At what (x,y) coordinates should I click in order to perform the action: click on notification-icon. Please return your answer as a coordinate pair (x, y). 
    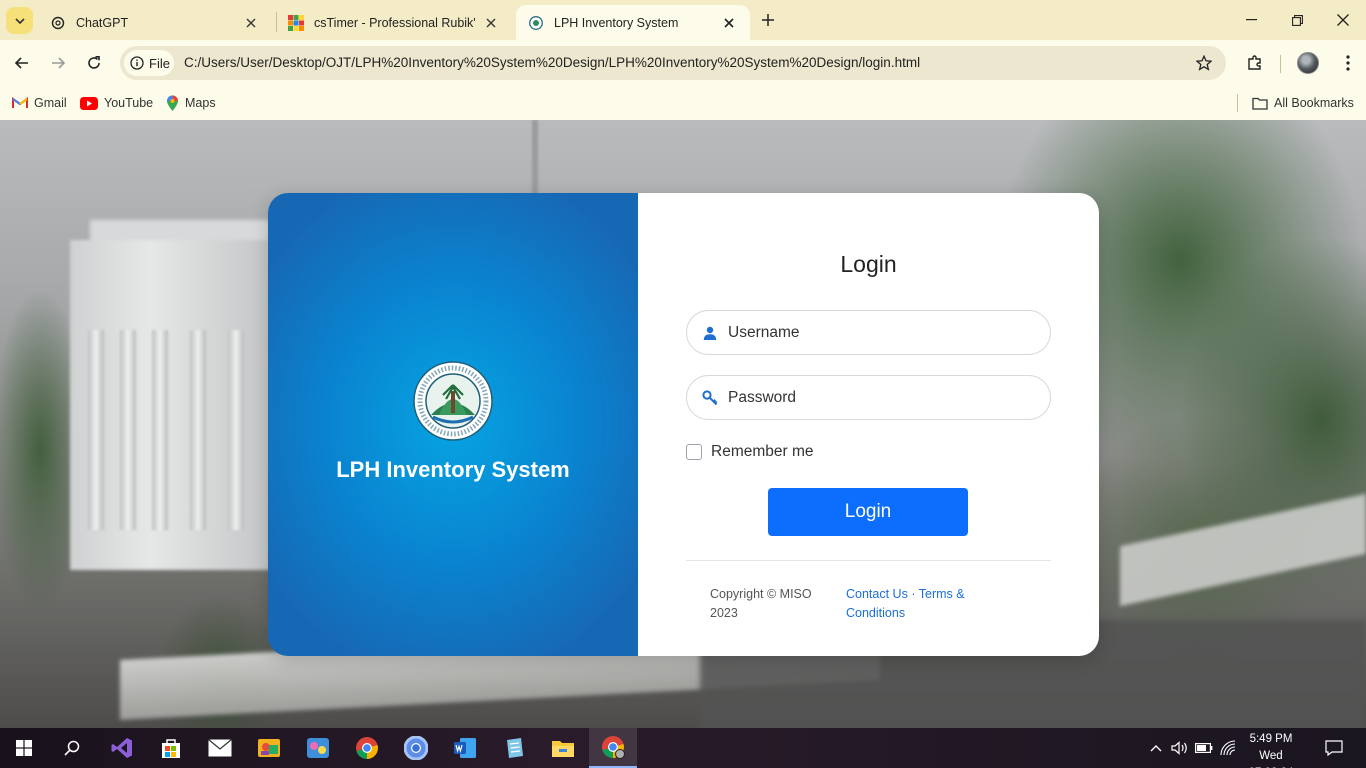
    Looking at the image, I should click on (1334, 748).